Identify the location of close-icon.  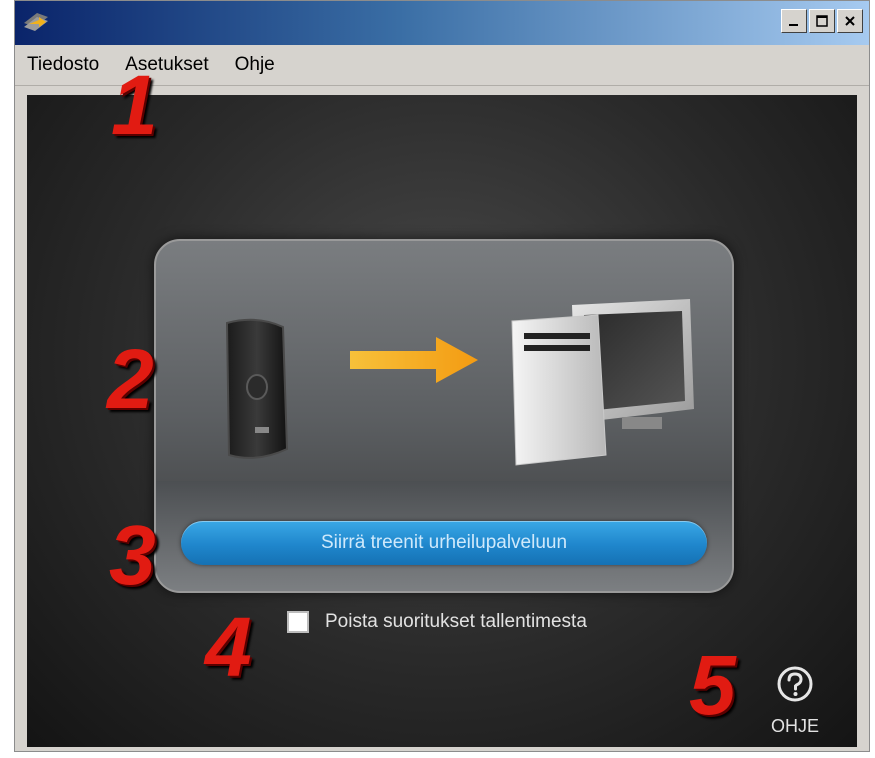
(850, 21).